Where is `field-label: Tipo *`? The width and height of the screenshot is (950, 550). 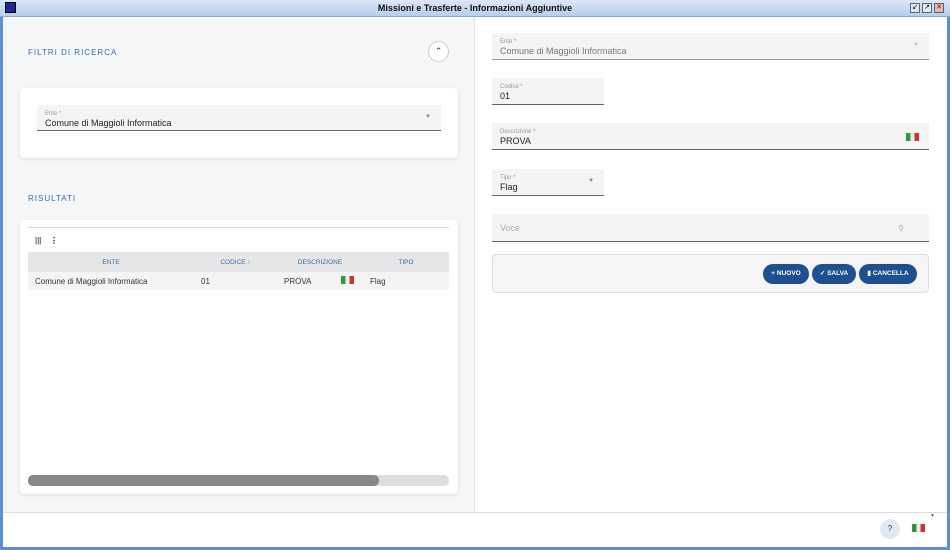
field-label: Tipo * is located at coordinates (508, 178).